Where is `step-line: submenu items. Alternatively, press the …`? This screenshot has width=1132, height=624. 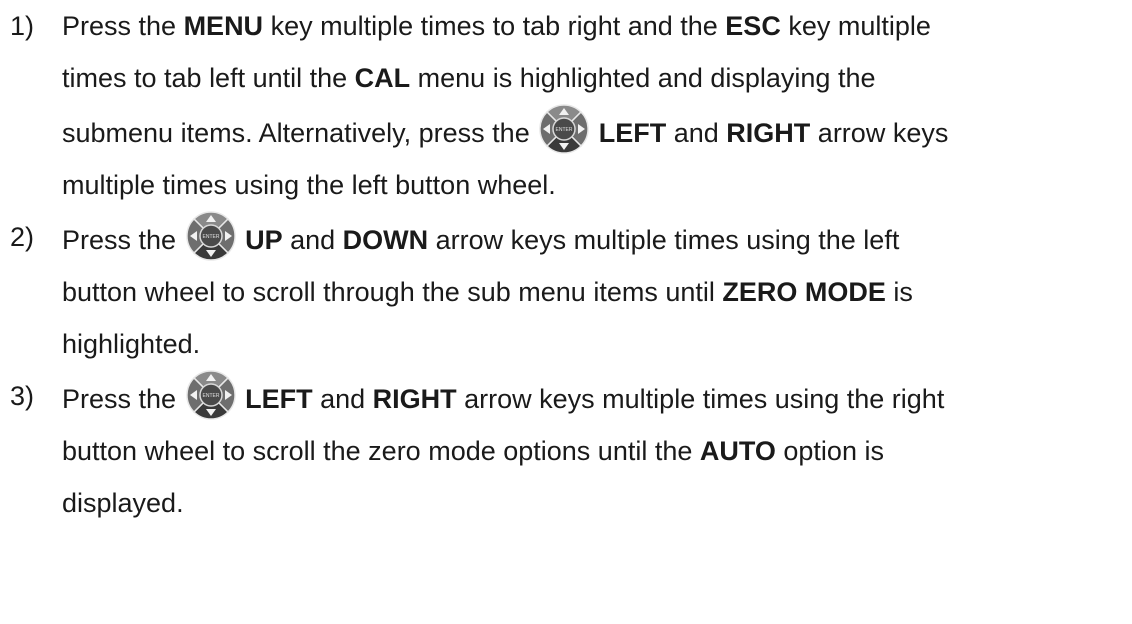
step-line: submenu items. Alternatively, press the … is located at coordinates (597, 131).